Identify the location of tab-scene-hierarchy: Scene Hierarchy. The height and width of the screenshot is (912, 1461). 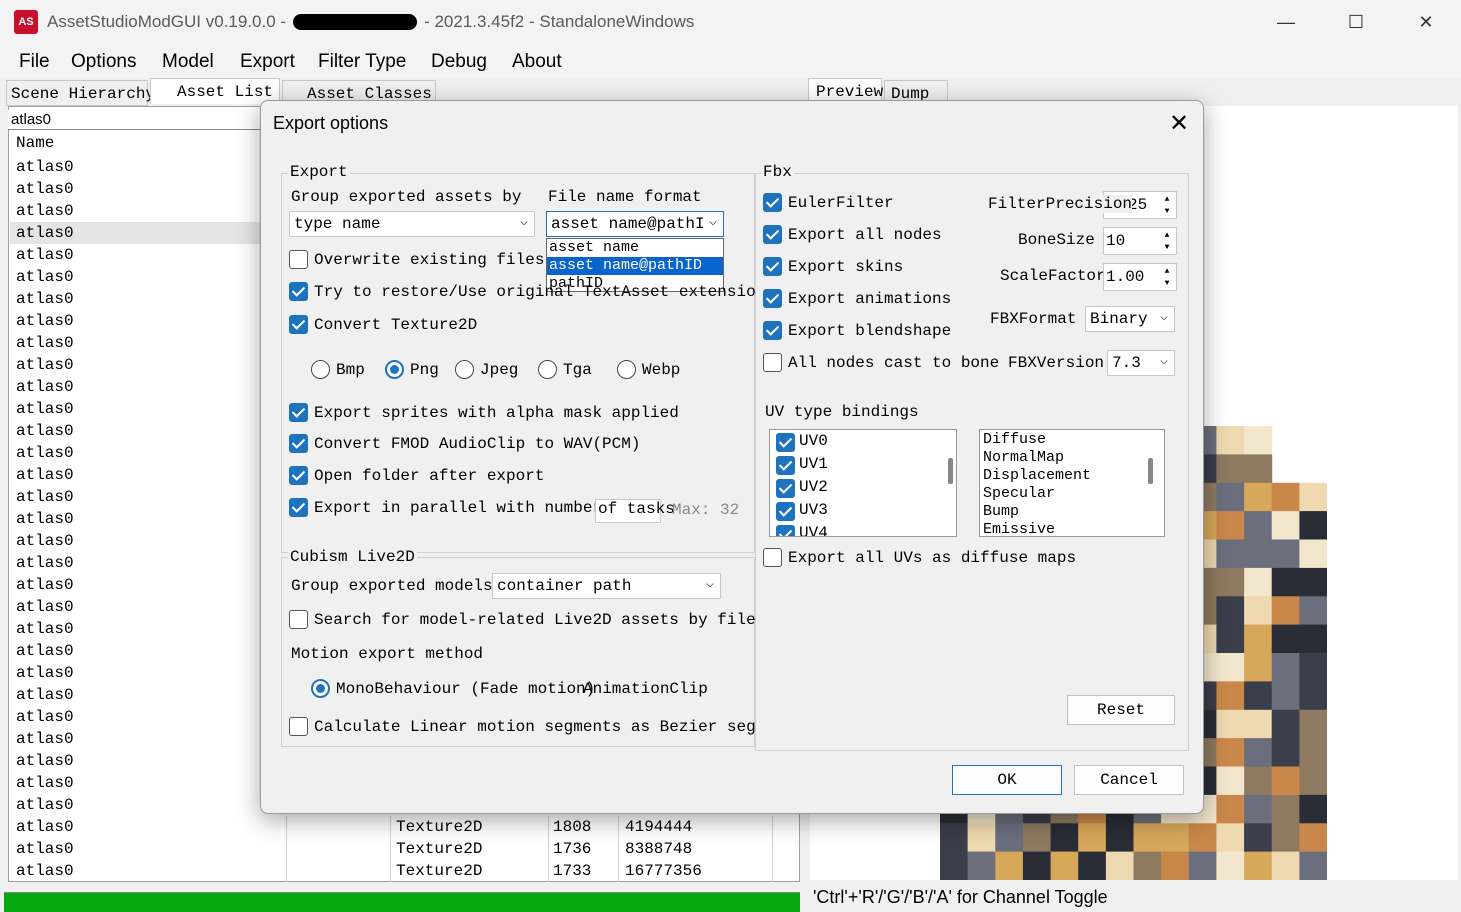
(80, 93).